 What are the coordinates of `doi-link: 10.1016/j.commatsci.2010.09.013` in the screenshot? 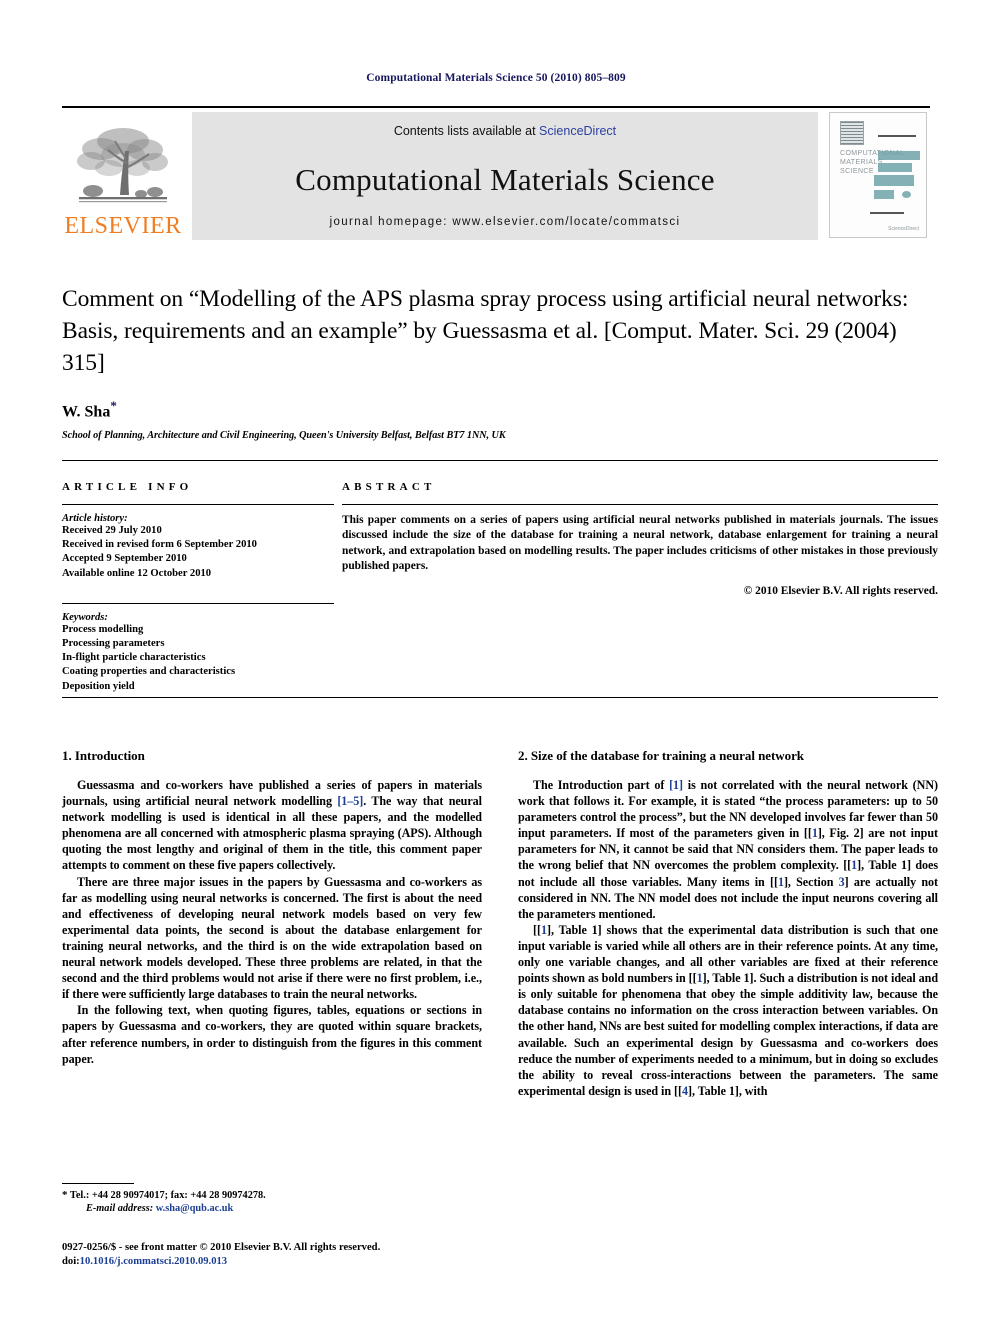 It's located at (153, 1261).